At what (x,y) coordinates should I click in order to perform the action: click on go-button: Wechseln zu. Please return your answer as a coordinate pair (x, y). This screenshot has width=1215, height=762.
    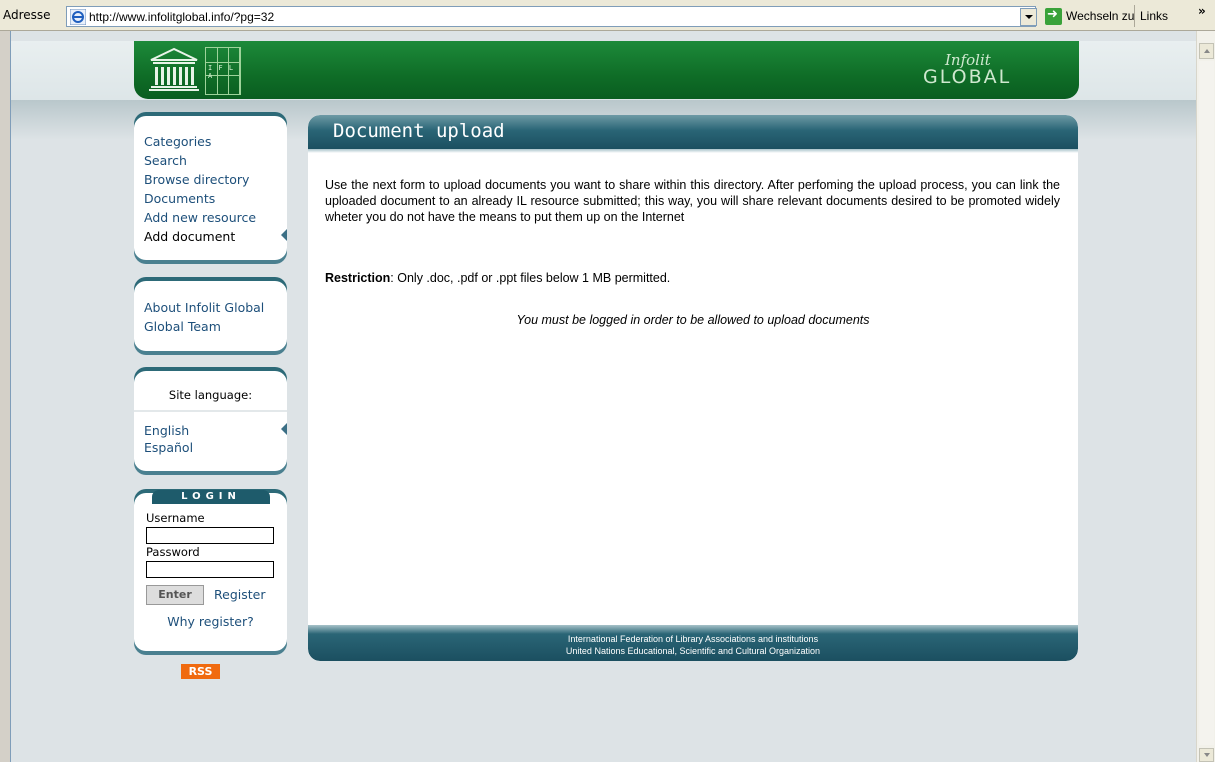
    Looking at the image, I should click on (1100, 16).